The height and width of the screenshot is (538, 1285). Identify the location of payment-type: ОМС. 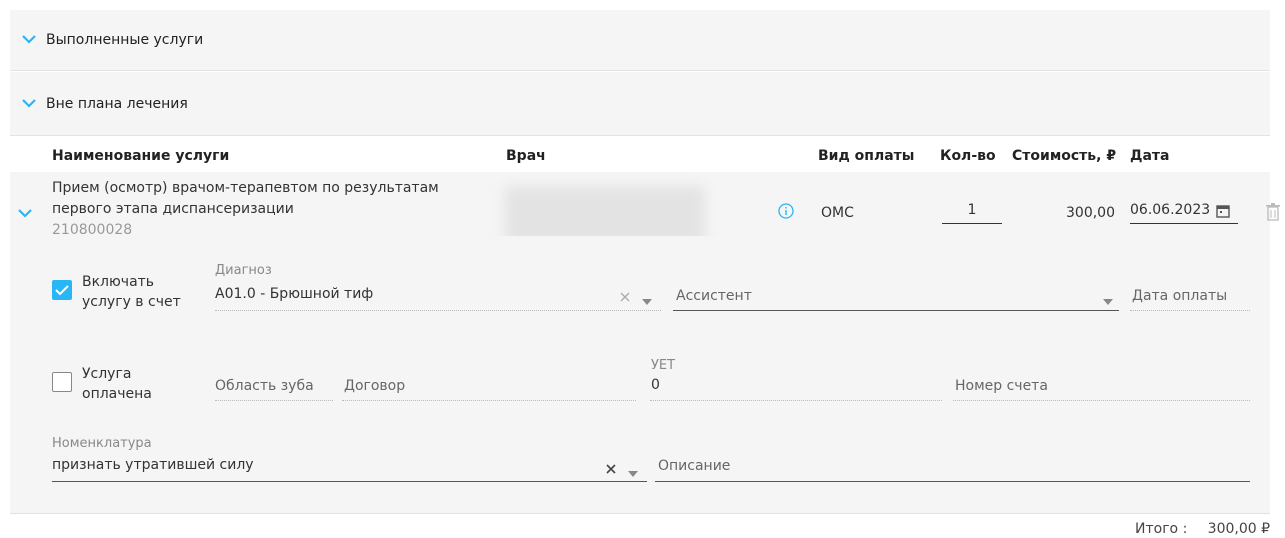
(837, 213).